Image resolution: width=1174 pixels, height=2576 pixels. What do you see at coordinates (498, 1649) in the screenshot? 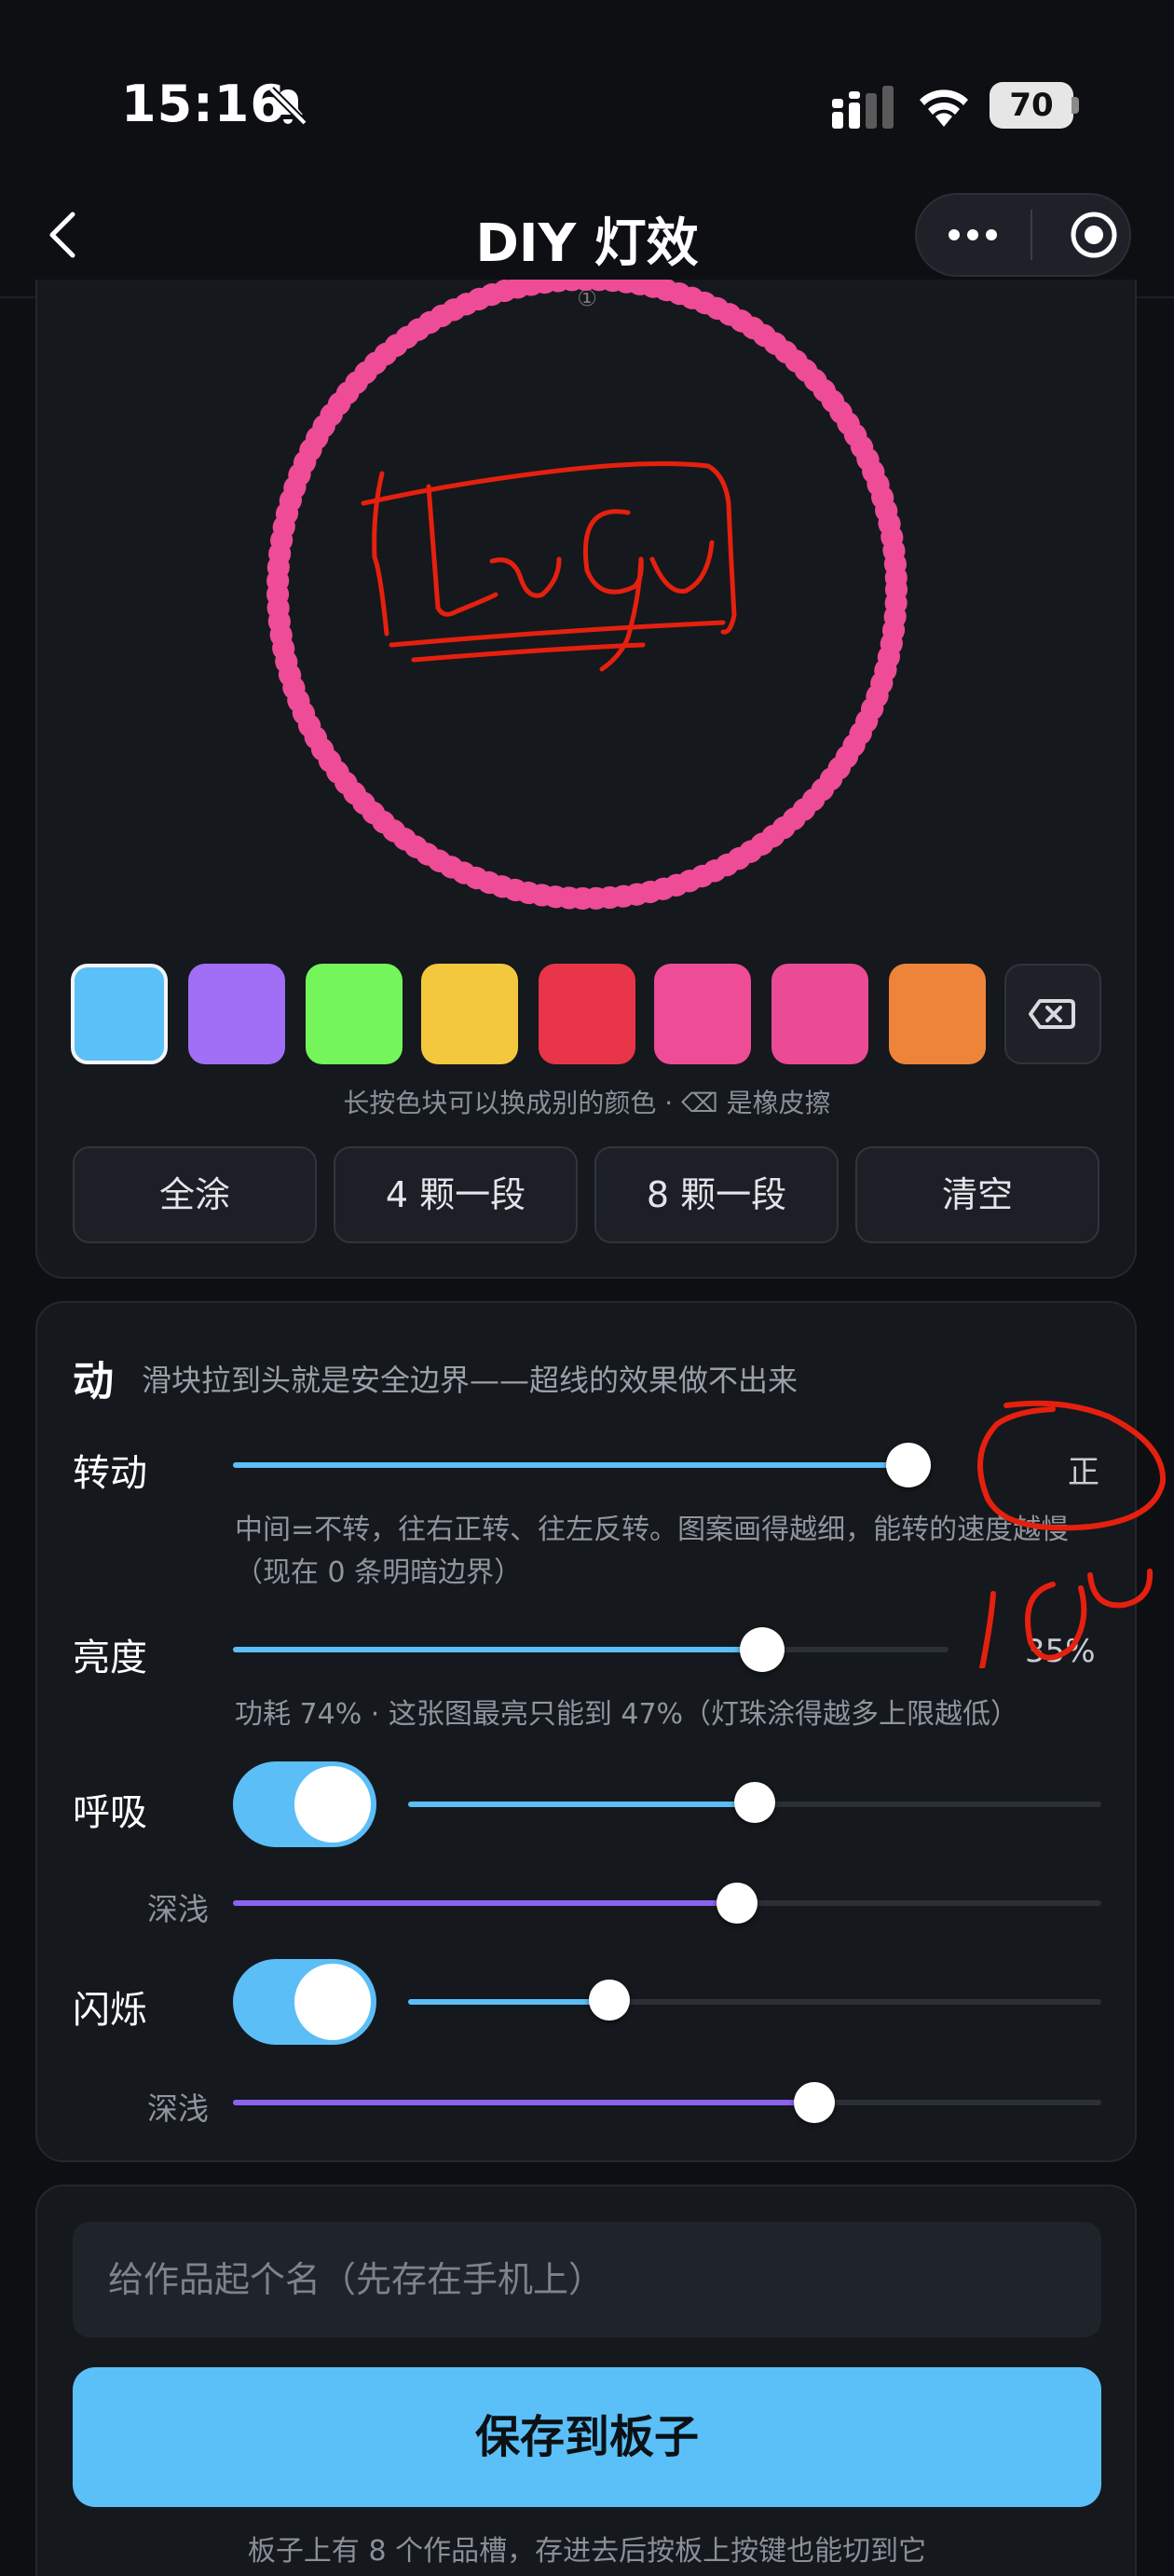
I see `brightness-slider-fill` at bounding box center [498, 1649].